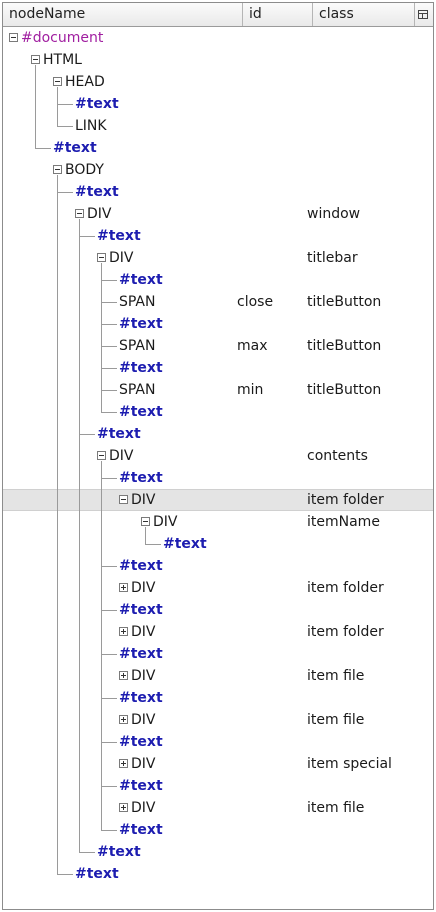 Image resolution: width=436 pixels, height=912 pixels. Describe the element at coordinates (218, 522) in the screenshot. I see `tree-row: DIV itemName` at that location.